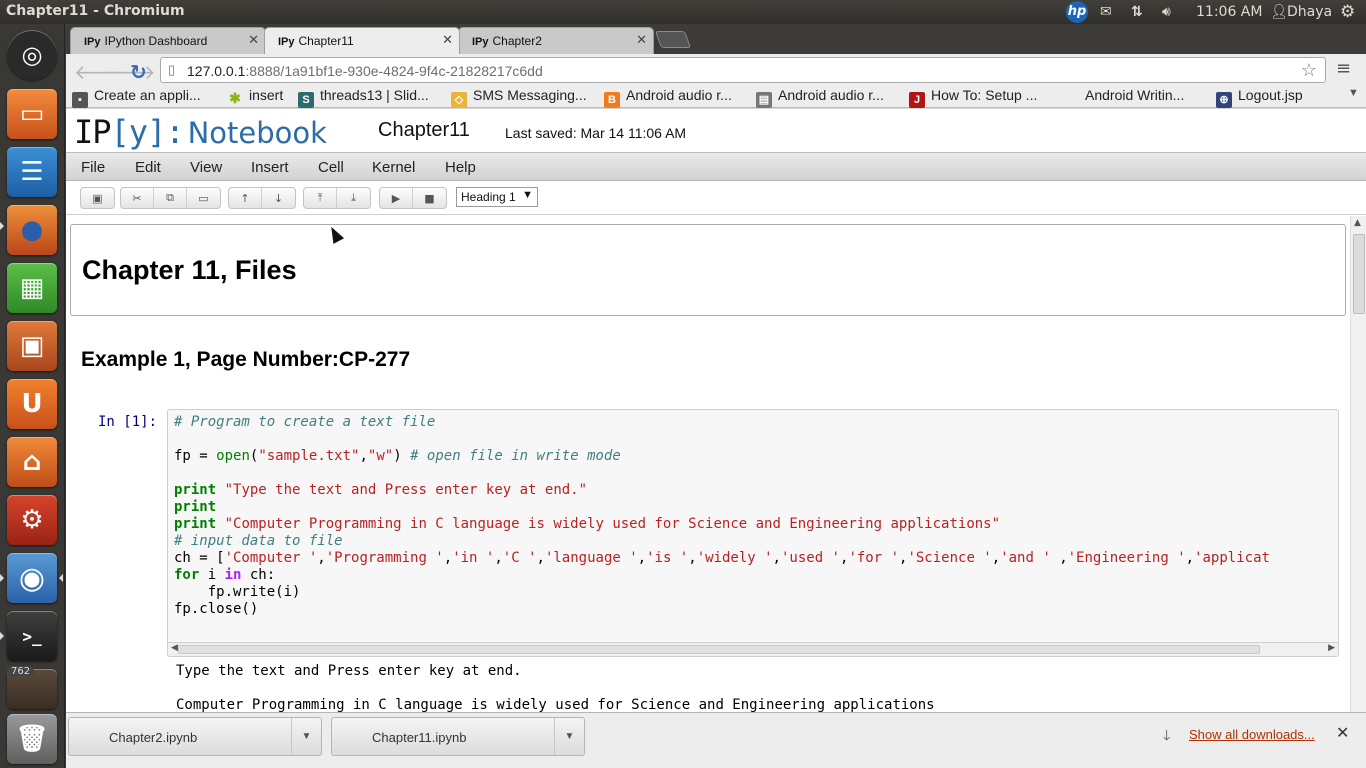 Image resolution: width=1366 pixels, height=768 pixels. What do you see at coordinates (1137, 12) in the screenshot?
I see `network-icon: ⇅` at bounding box center [1137, 12].